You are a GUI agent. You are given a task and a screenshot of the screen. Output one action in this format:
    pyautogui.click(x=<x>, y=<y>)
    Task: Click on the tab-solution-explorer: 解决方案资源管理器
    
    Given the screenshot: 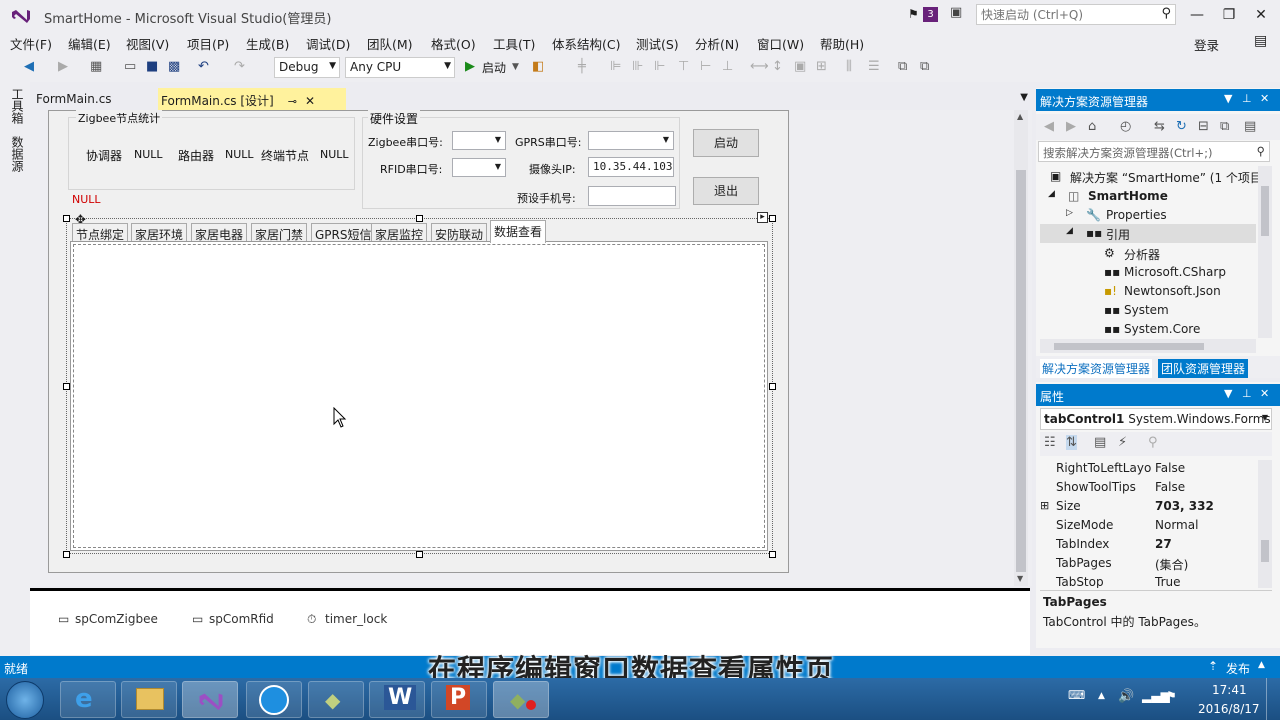 What is the action you would take?
    pyautogui.click(x=1096, y=368)
    